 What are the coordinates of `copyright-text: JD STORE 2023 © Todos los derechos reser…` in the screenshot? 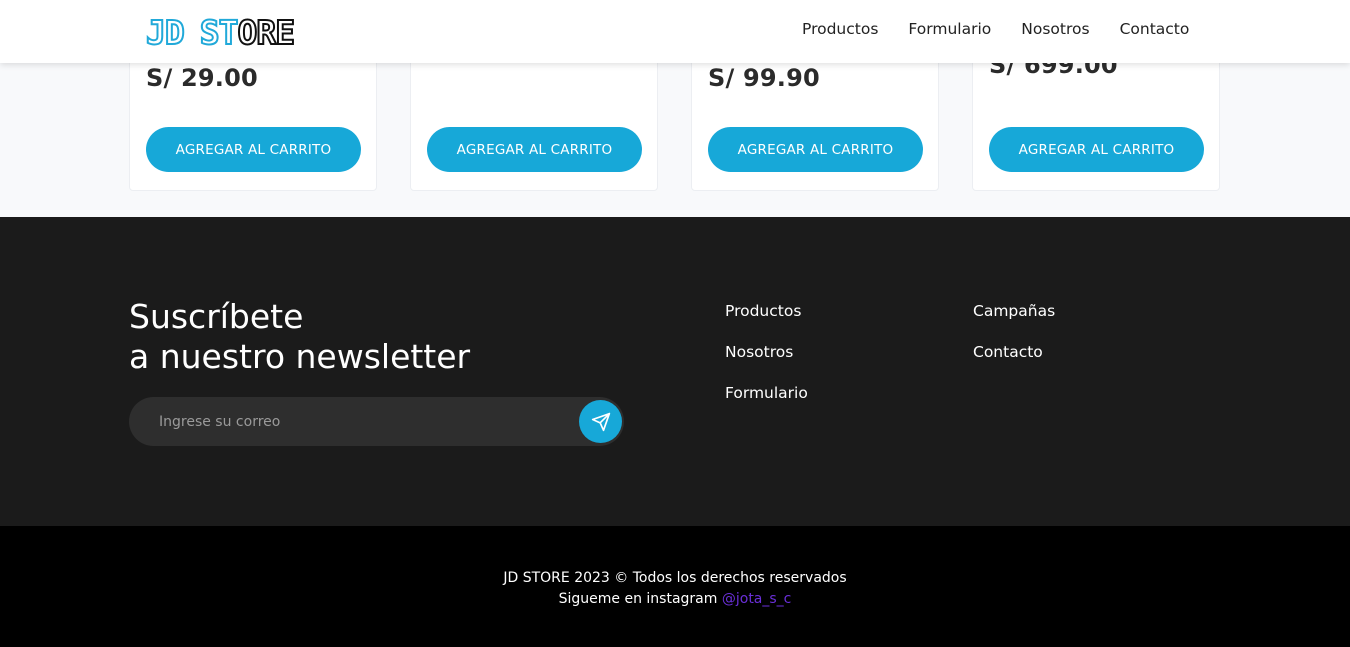 It's located at (675, 578).